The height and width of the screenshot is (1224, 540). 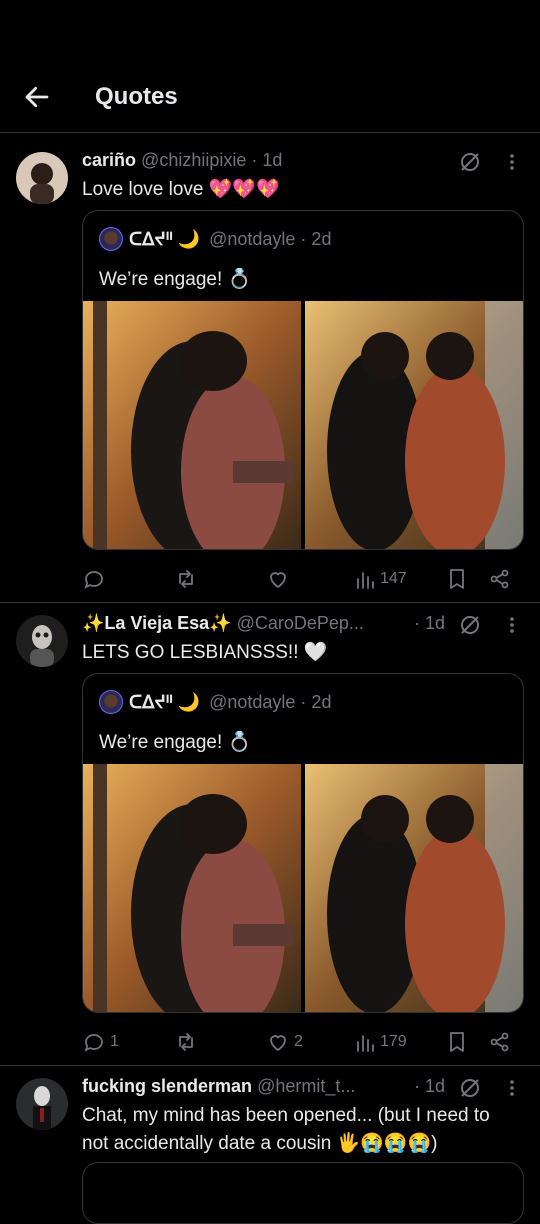 I want to click on reply-button, so click(x=96, y=579).